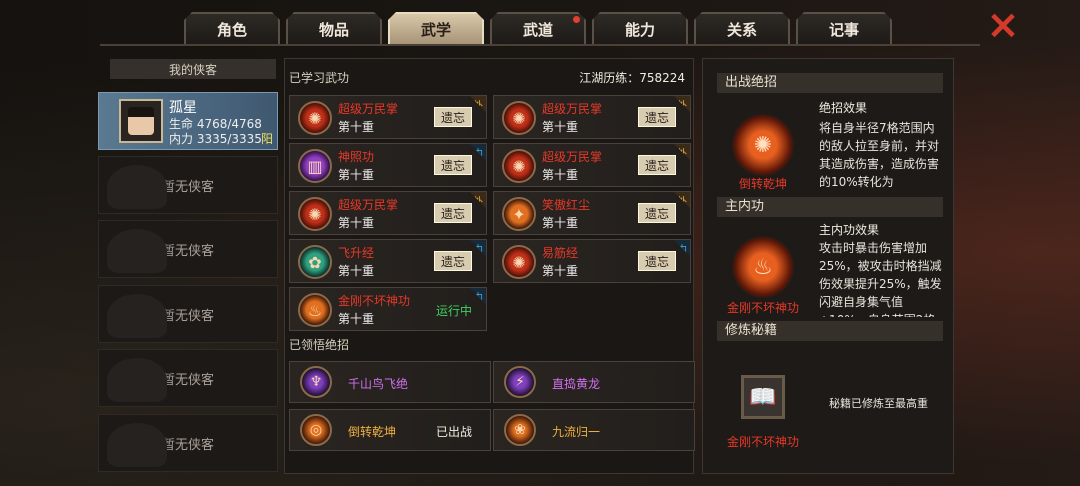 This screenshot has height=486, width=1080. What do you see at coordinates (316, 430) in the screenshot?
I see `ultimate-icon: ◎` at bounding box center [316, 430].